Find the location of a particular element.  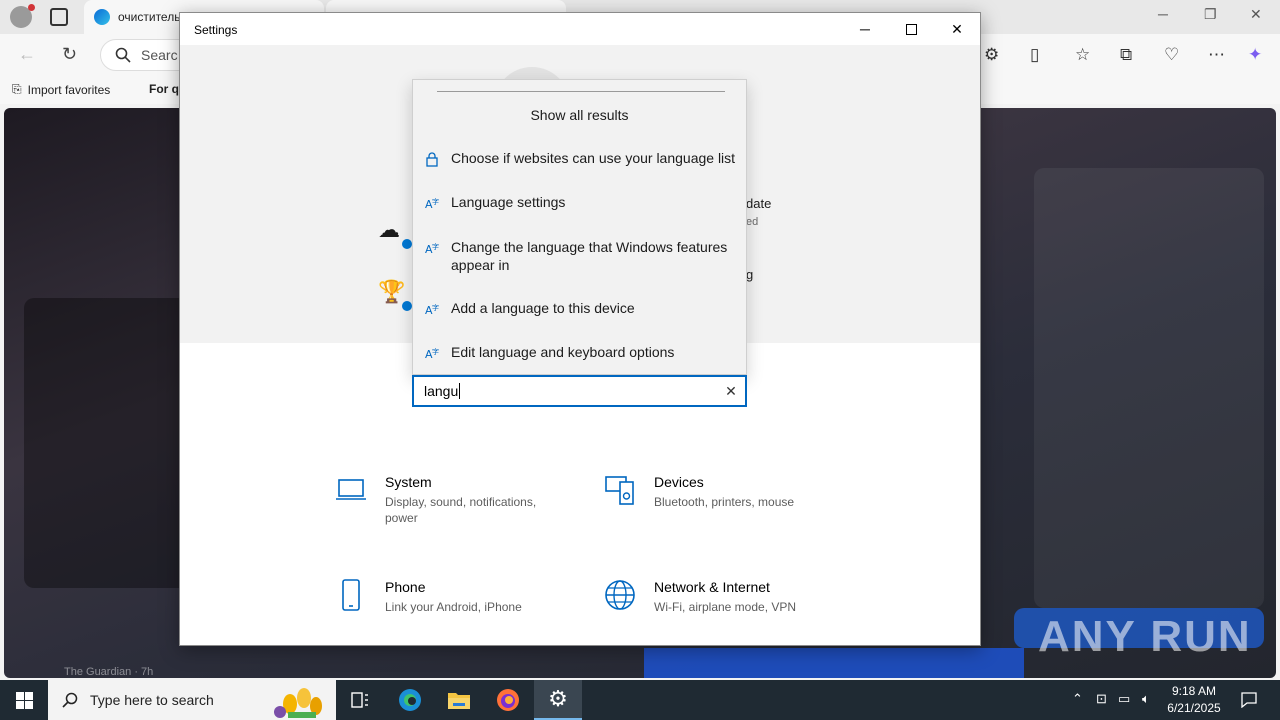

text-caret is located at coordinates (460, 391).